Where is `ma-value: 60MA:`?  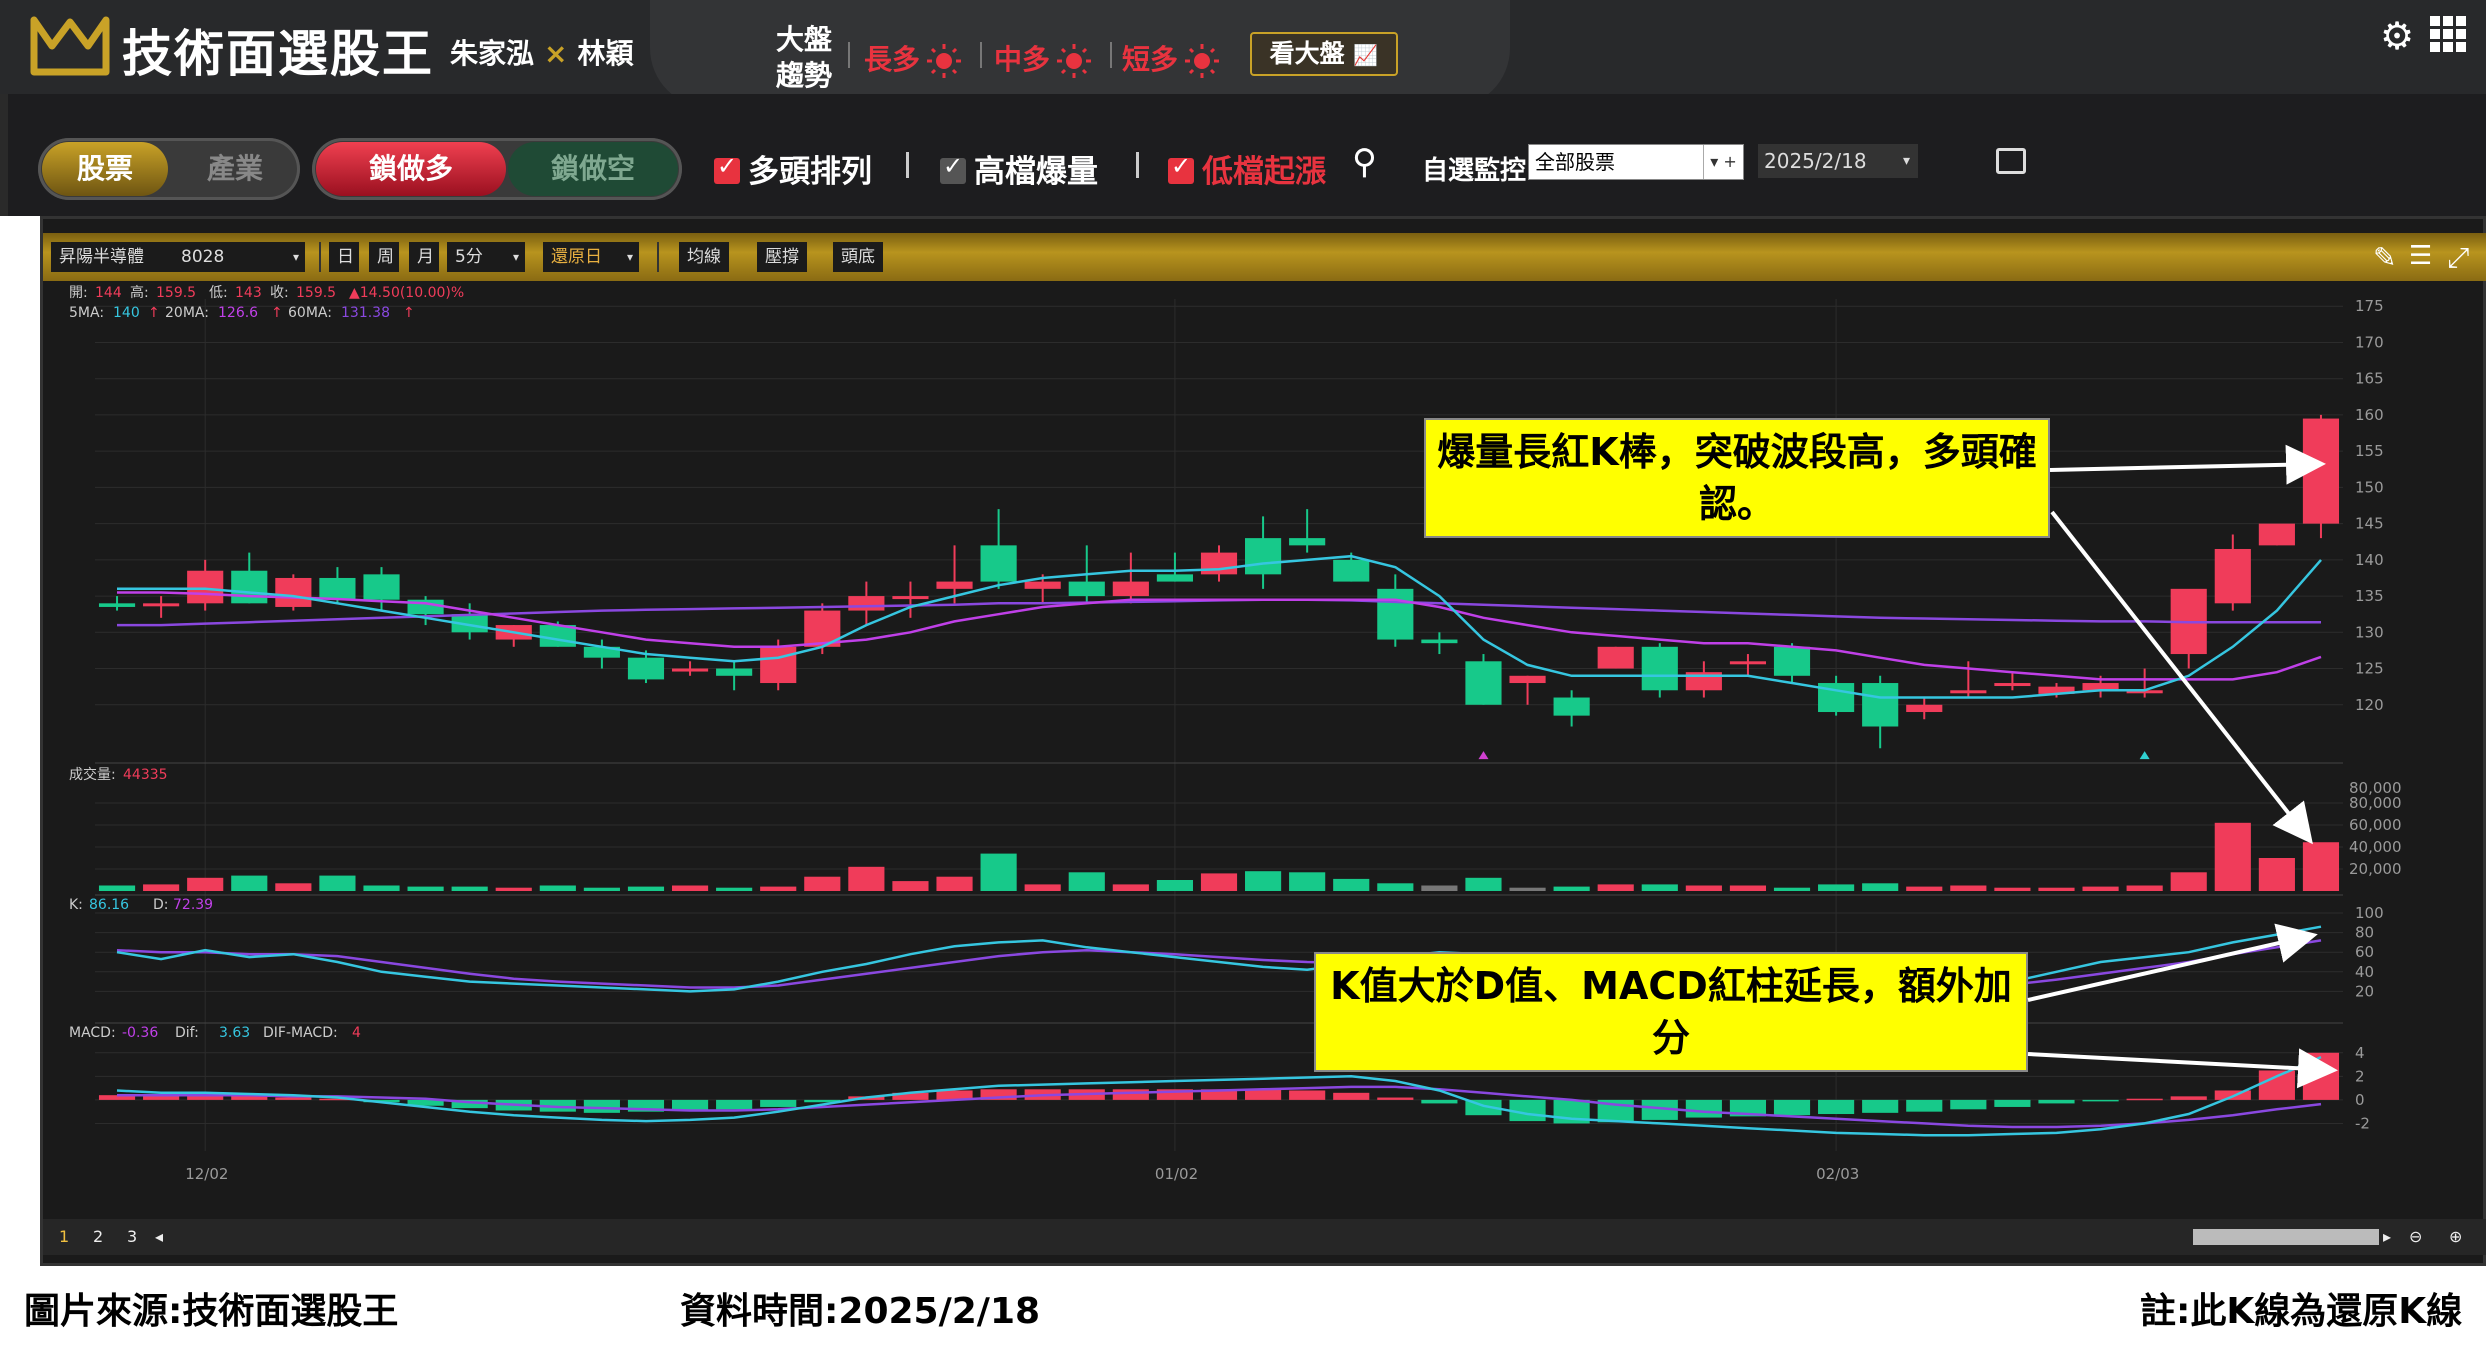 ma-value: 60MA: is located at coordinates (310, 313).